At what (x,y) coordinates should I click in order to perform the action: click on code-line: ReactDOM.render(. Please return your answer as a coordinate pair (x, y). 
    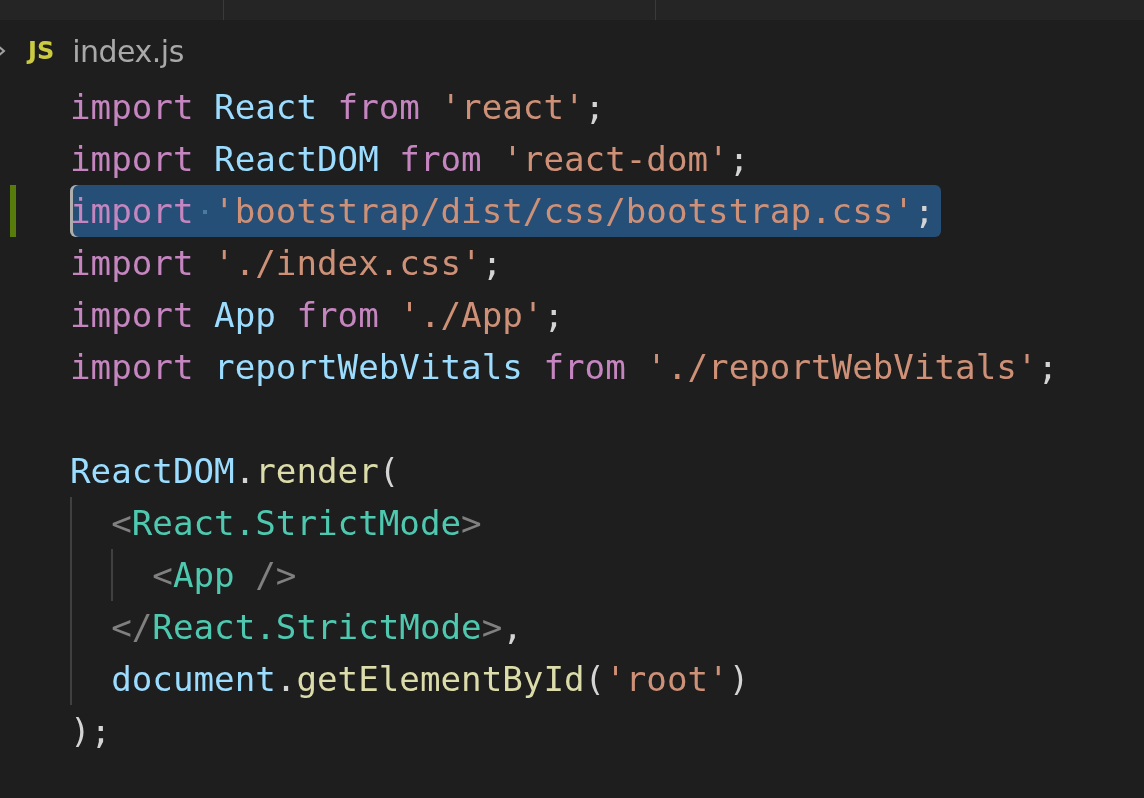
    Looking at the image, I should click on (235, 471).